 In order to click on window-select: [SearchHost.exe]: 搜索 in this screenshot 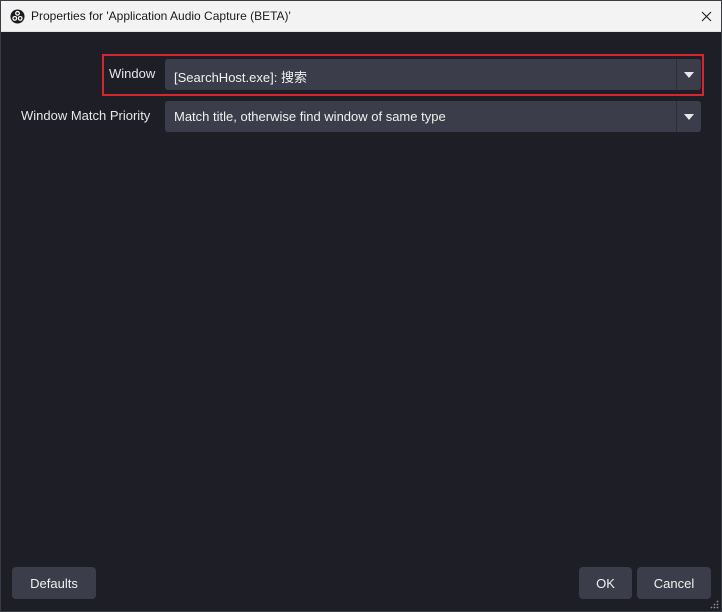, I will do `click(433, 74)`.